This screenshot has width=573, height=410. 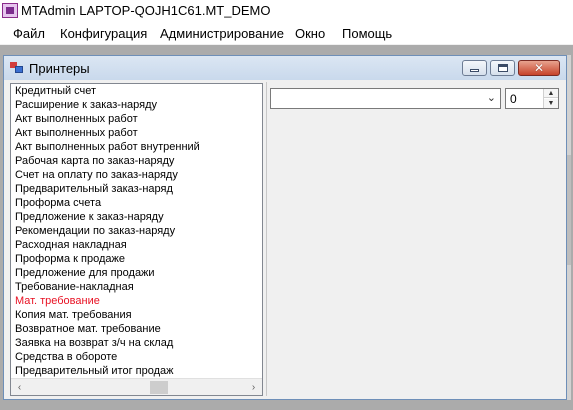 I want to click on list-item: Счет на оплату по заказ-наряду, so click(x=136, y=175).